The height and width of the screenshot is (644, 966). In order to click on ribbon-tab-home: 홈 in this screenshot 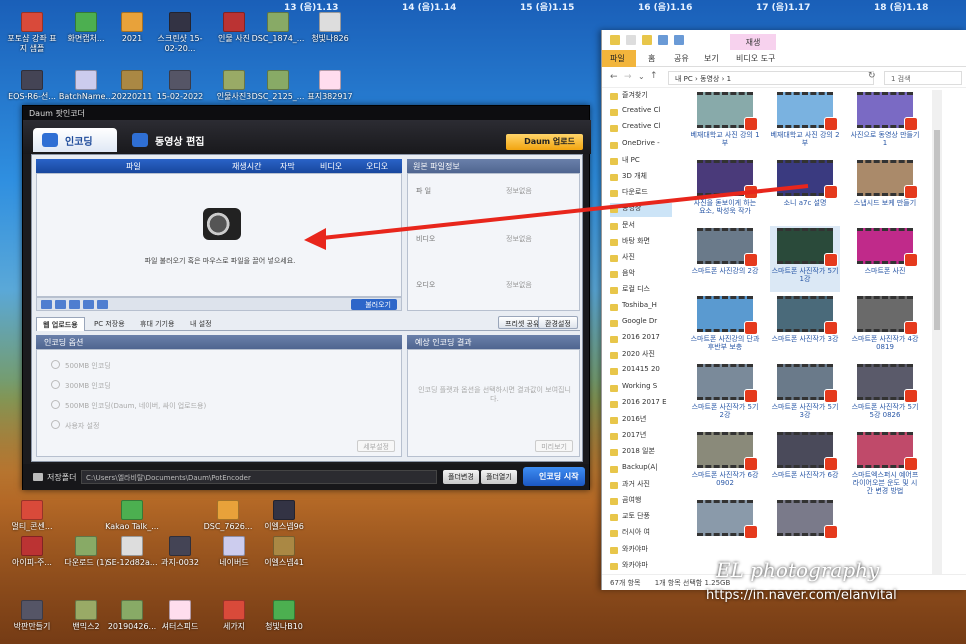, I will do `click(651, 58)`.